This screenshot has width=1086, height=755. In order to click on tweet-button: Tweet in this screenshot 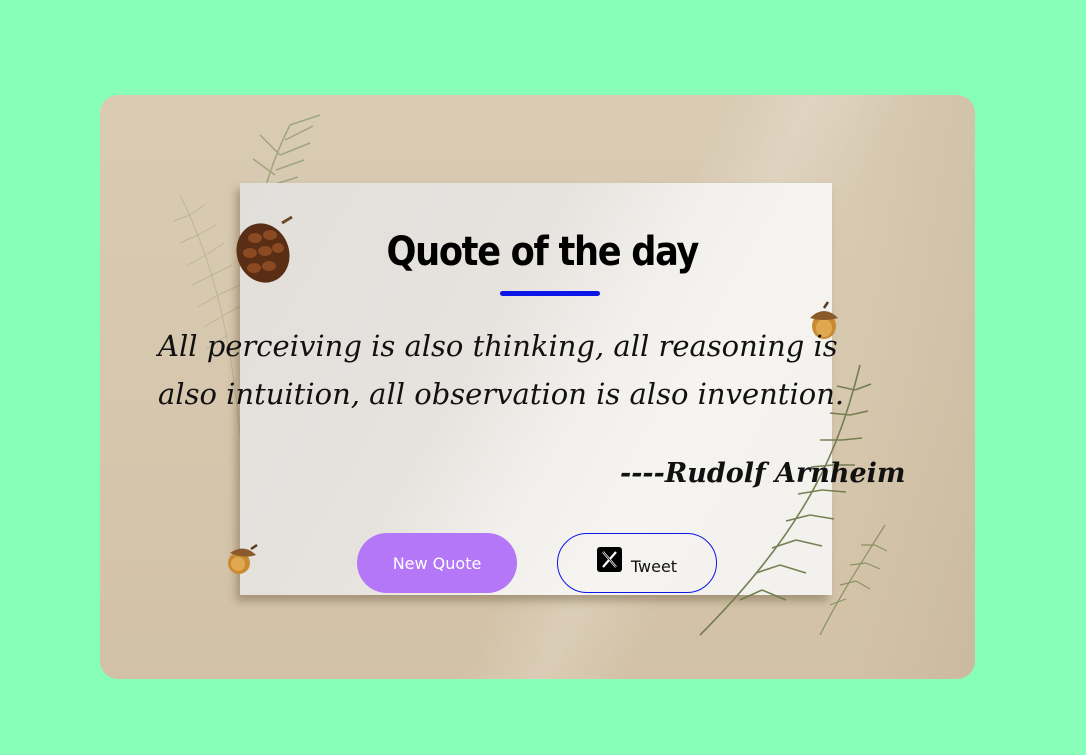, I will do `click(637, 563)`.